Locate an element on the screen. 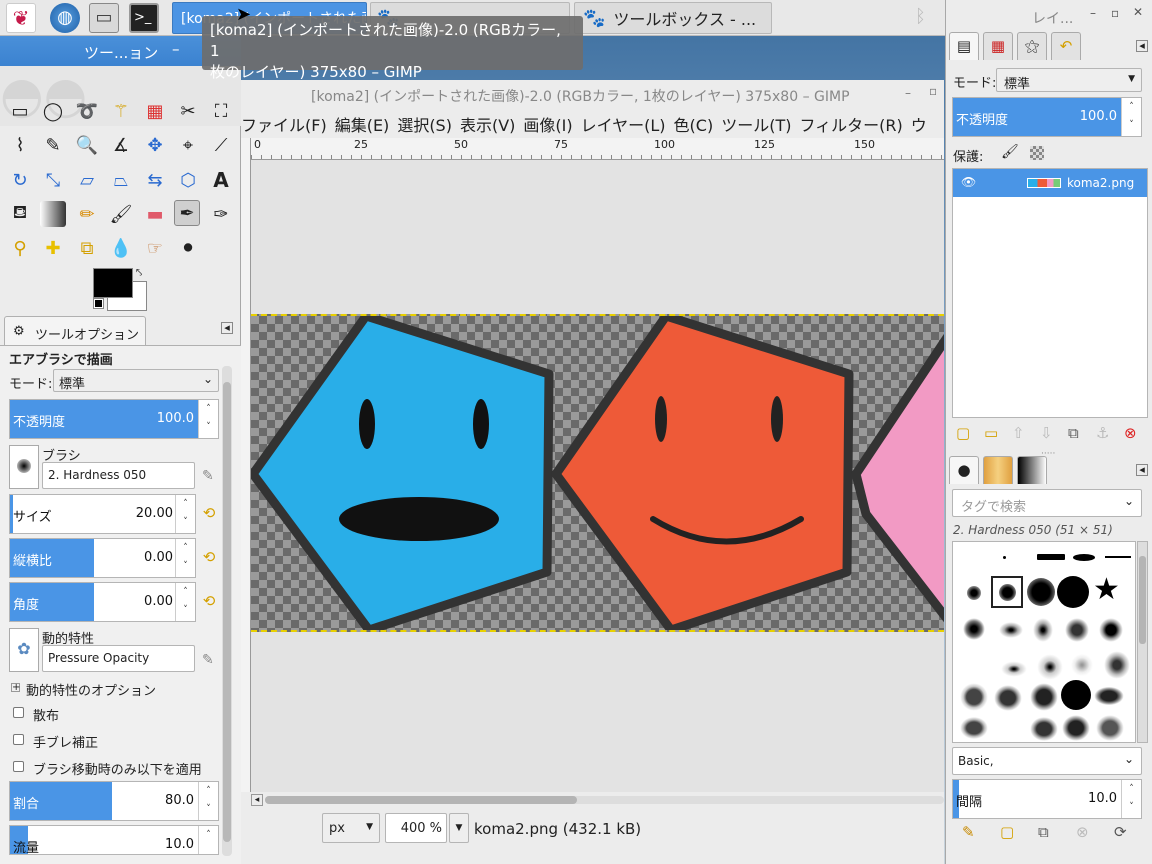 This screenshot has width=1152, height=864. rate-slider: 割合 80.0 ˄ ˅ is located at coordinates (114, 801).